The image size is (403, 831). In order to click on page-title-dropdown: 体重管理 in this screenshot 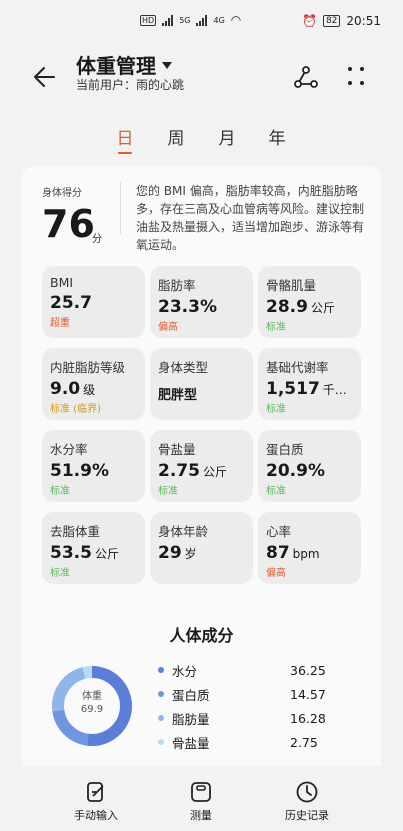, I will do `click(124, 64)`.